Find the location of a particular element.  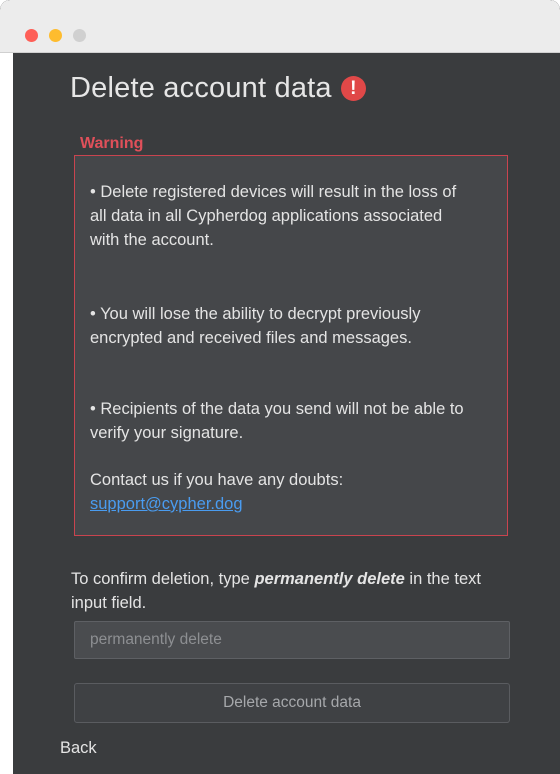

support-email-link: support@cypher.dog is located at coordinates (166, 504).